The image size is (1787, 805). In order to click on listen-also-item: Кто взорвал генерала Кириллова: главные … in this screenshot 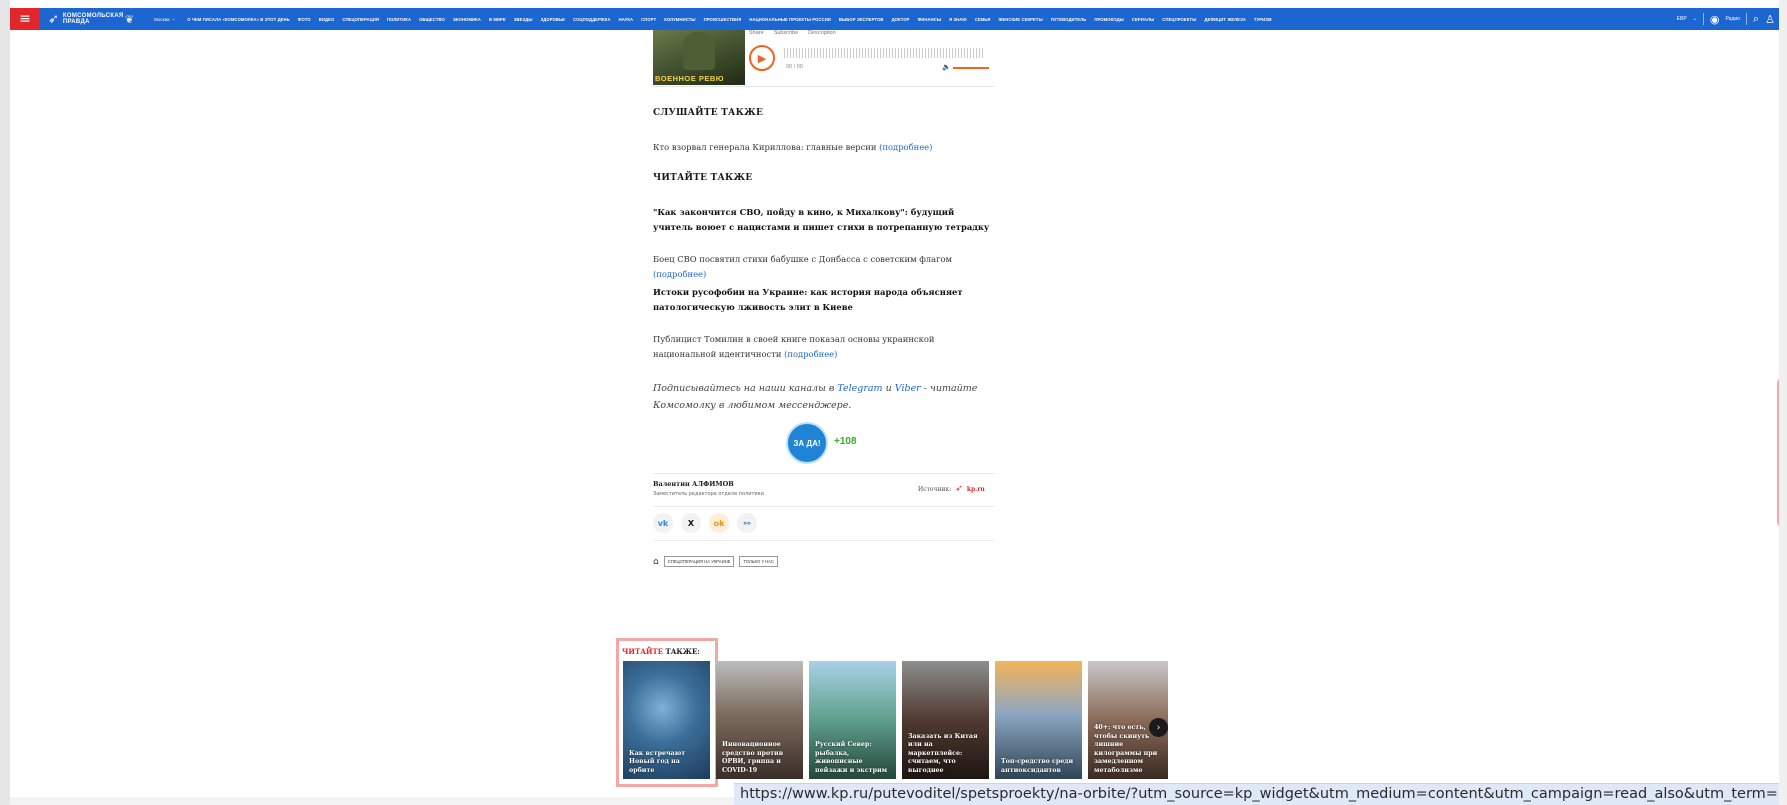, I will do `click(824, 147)`.